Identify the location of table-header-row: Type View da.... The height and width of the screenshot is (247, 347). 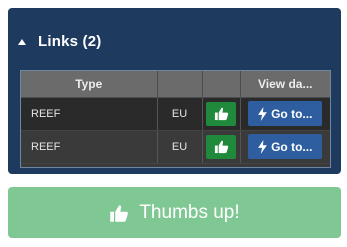
(175, 84).